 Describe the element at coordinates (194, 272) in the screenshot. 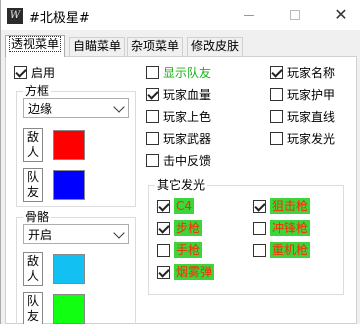

I see `glow-smoke-label: 烟雾弹` at that location.